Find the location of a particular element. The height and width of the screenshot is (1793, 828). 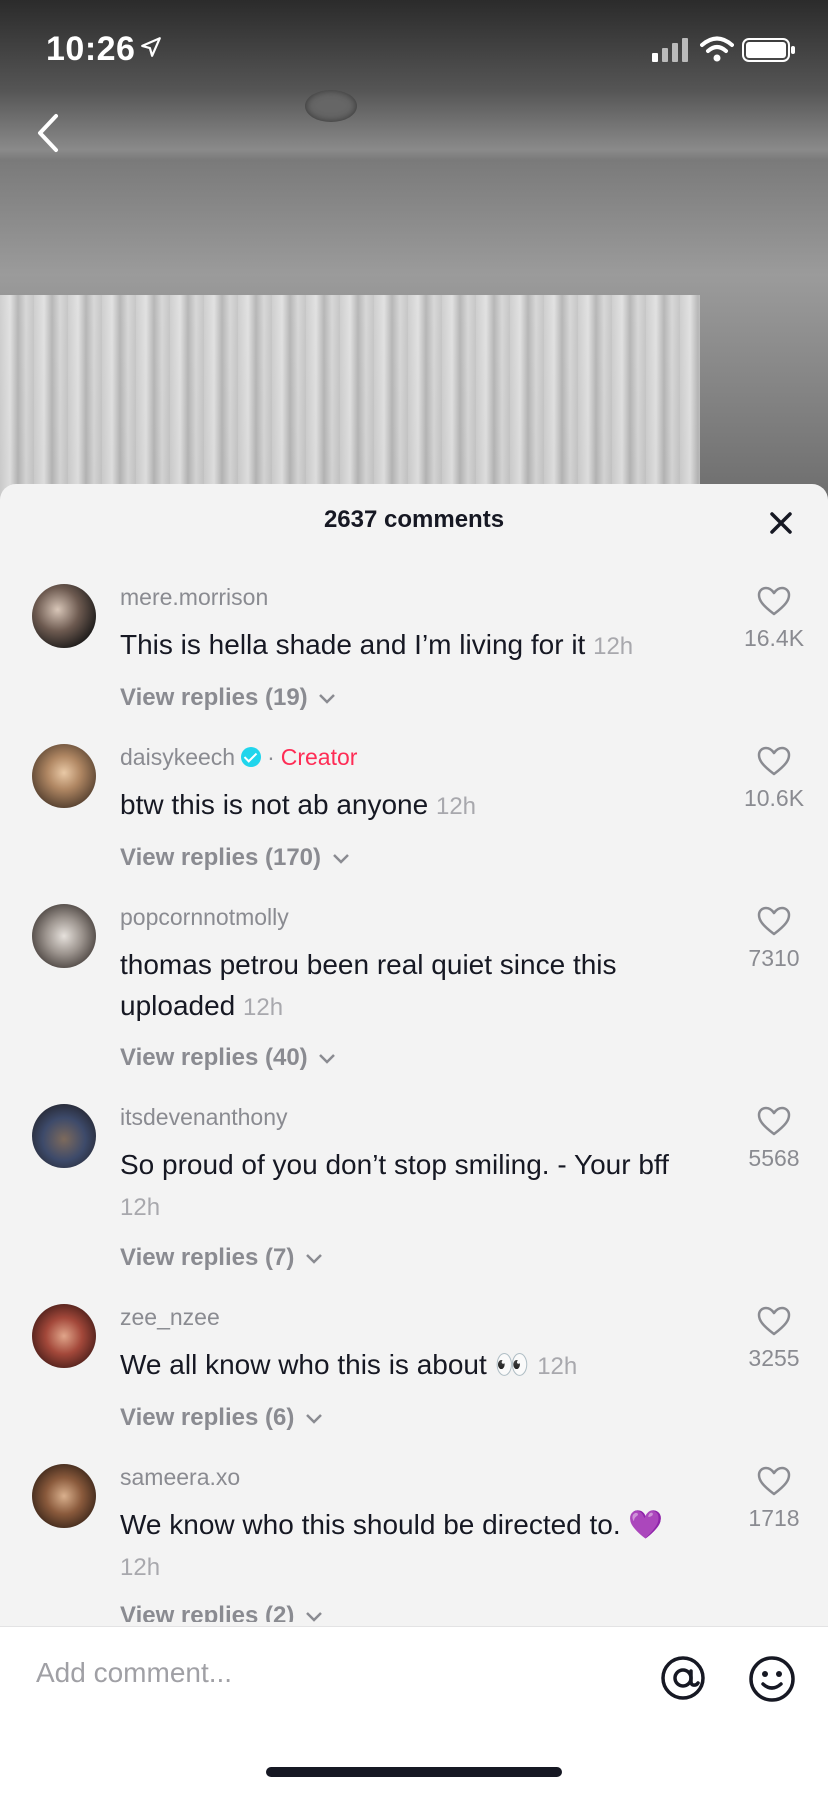

like-count: 16.4K is located at coordinates (774, 638).